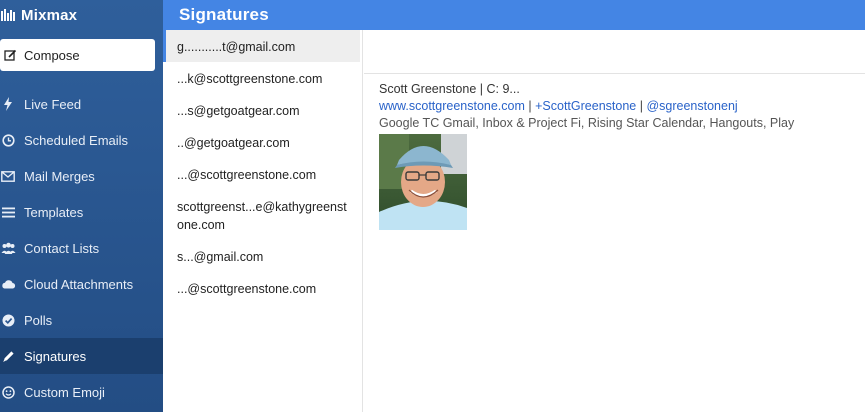  I want to click on compose-icon, so click(10, 55).